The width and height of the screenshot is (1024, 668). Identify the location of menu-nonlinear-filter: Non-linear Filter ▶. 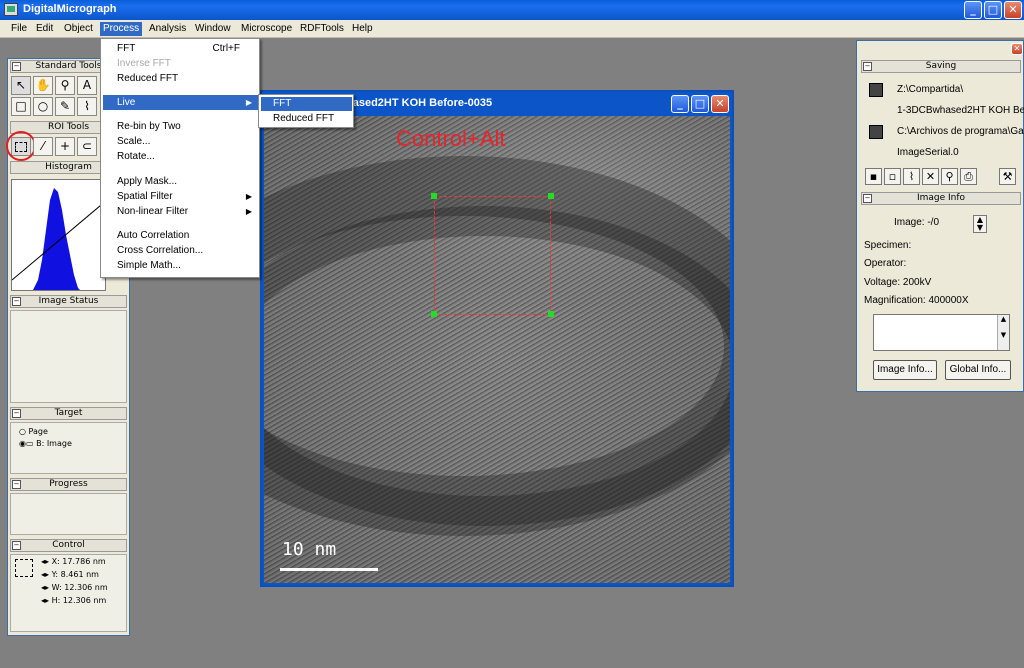
(180, 211).